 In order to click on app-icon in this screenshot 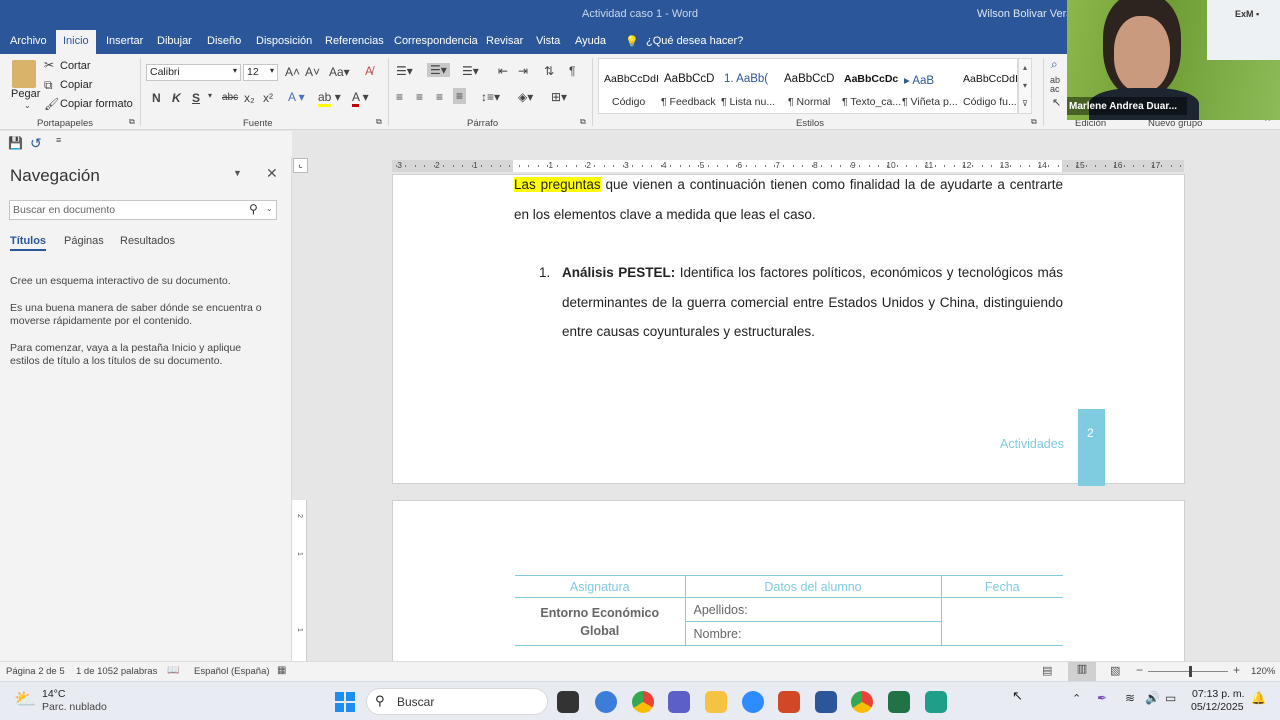, I will do `click(936, 702)`.